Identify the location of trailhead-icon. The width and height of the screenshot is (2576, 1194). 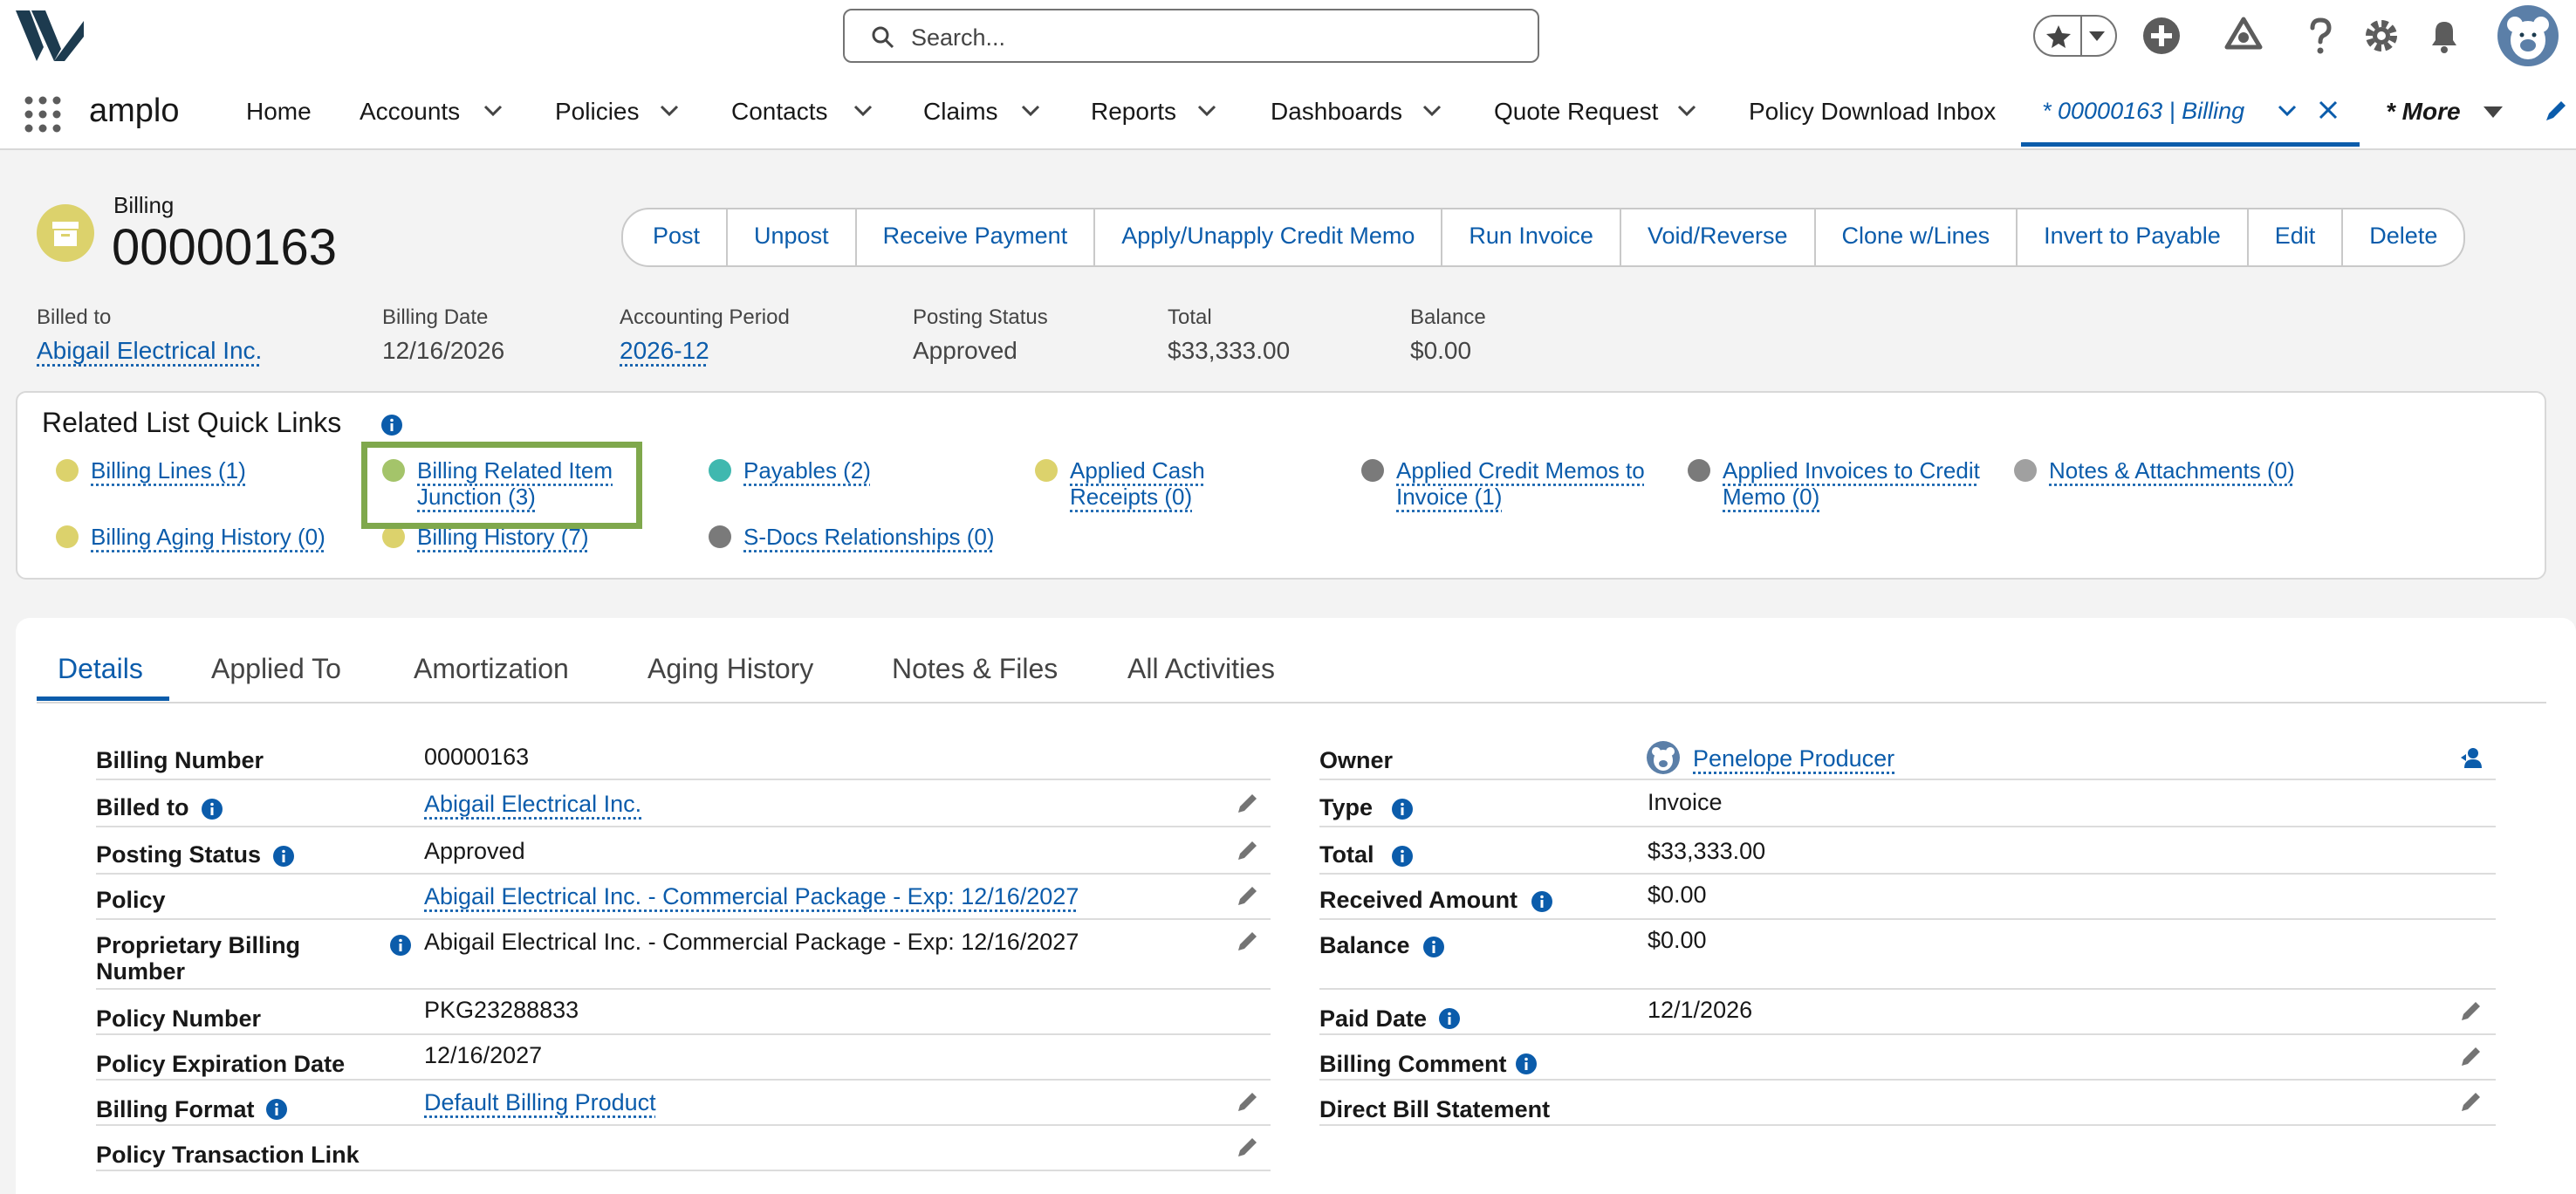
(2243, 36).